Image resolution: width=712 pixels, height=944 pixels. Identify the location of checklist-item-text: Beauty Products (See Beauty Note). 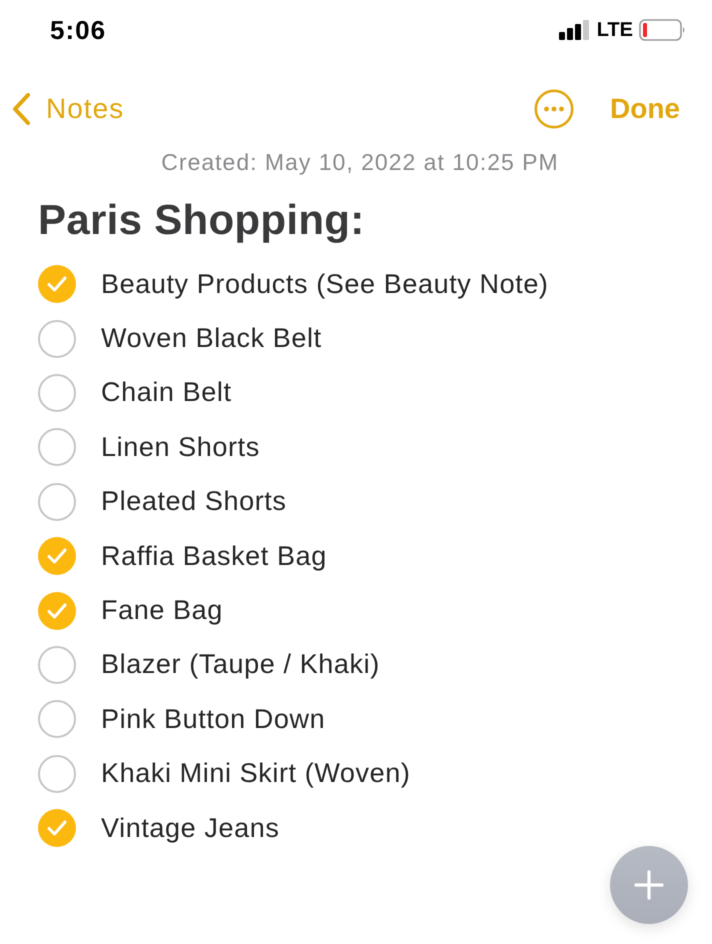
(325, 284).